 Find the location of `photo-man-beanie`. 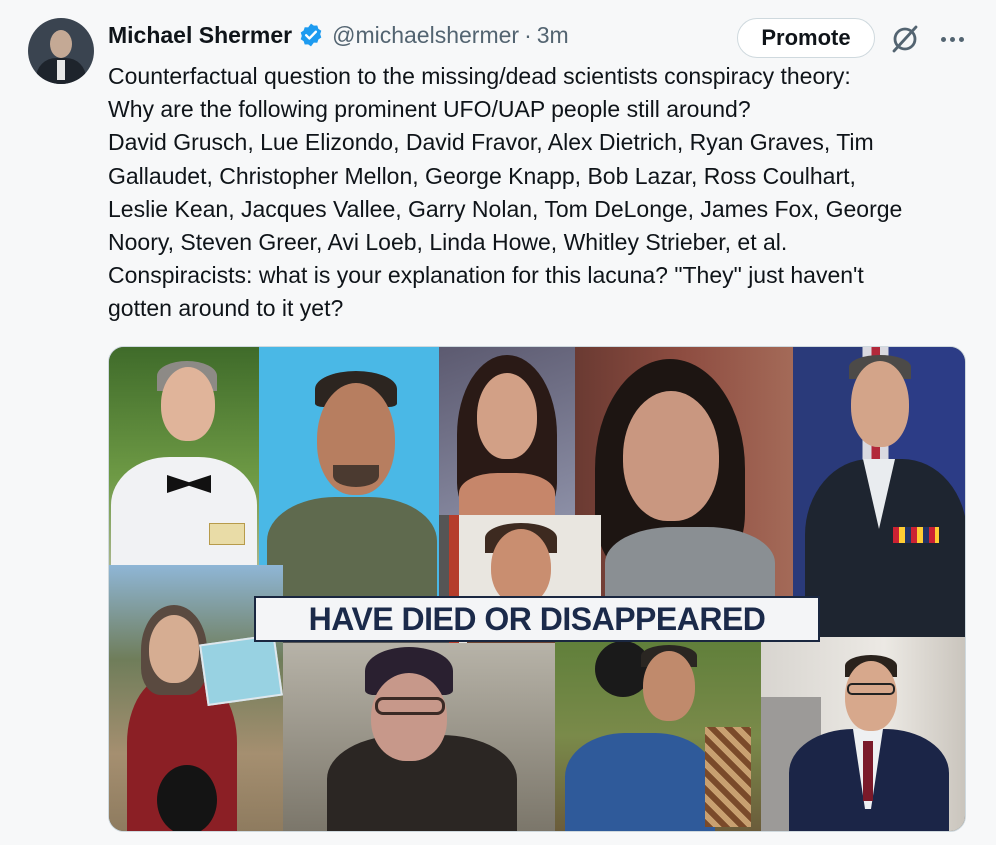

photo-man-beanie is located at coordinates (419, 737).